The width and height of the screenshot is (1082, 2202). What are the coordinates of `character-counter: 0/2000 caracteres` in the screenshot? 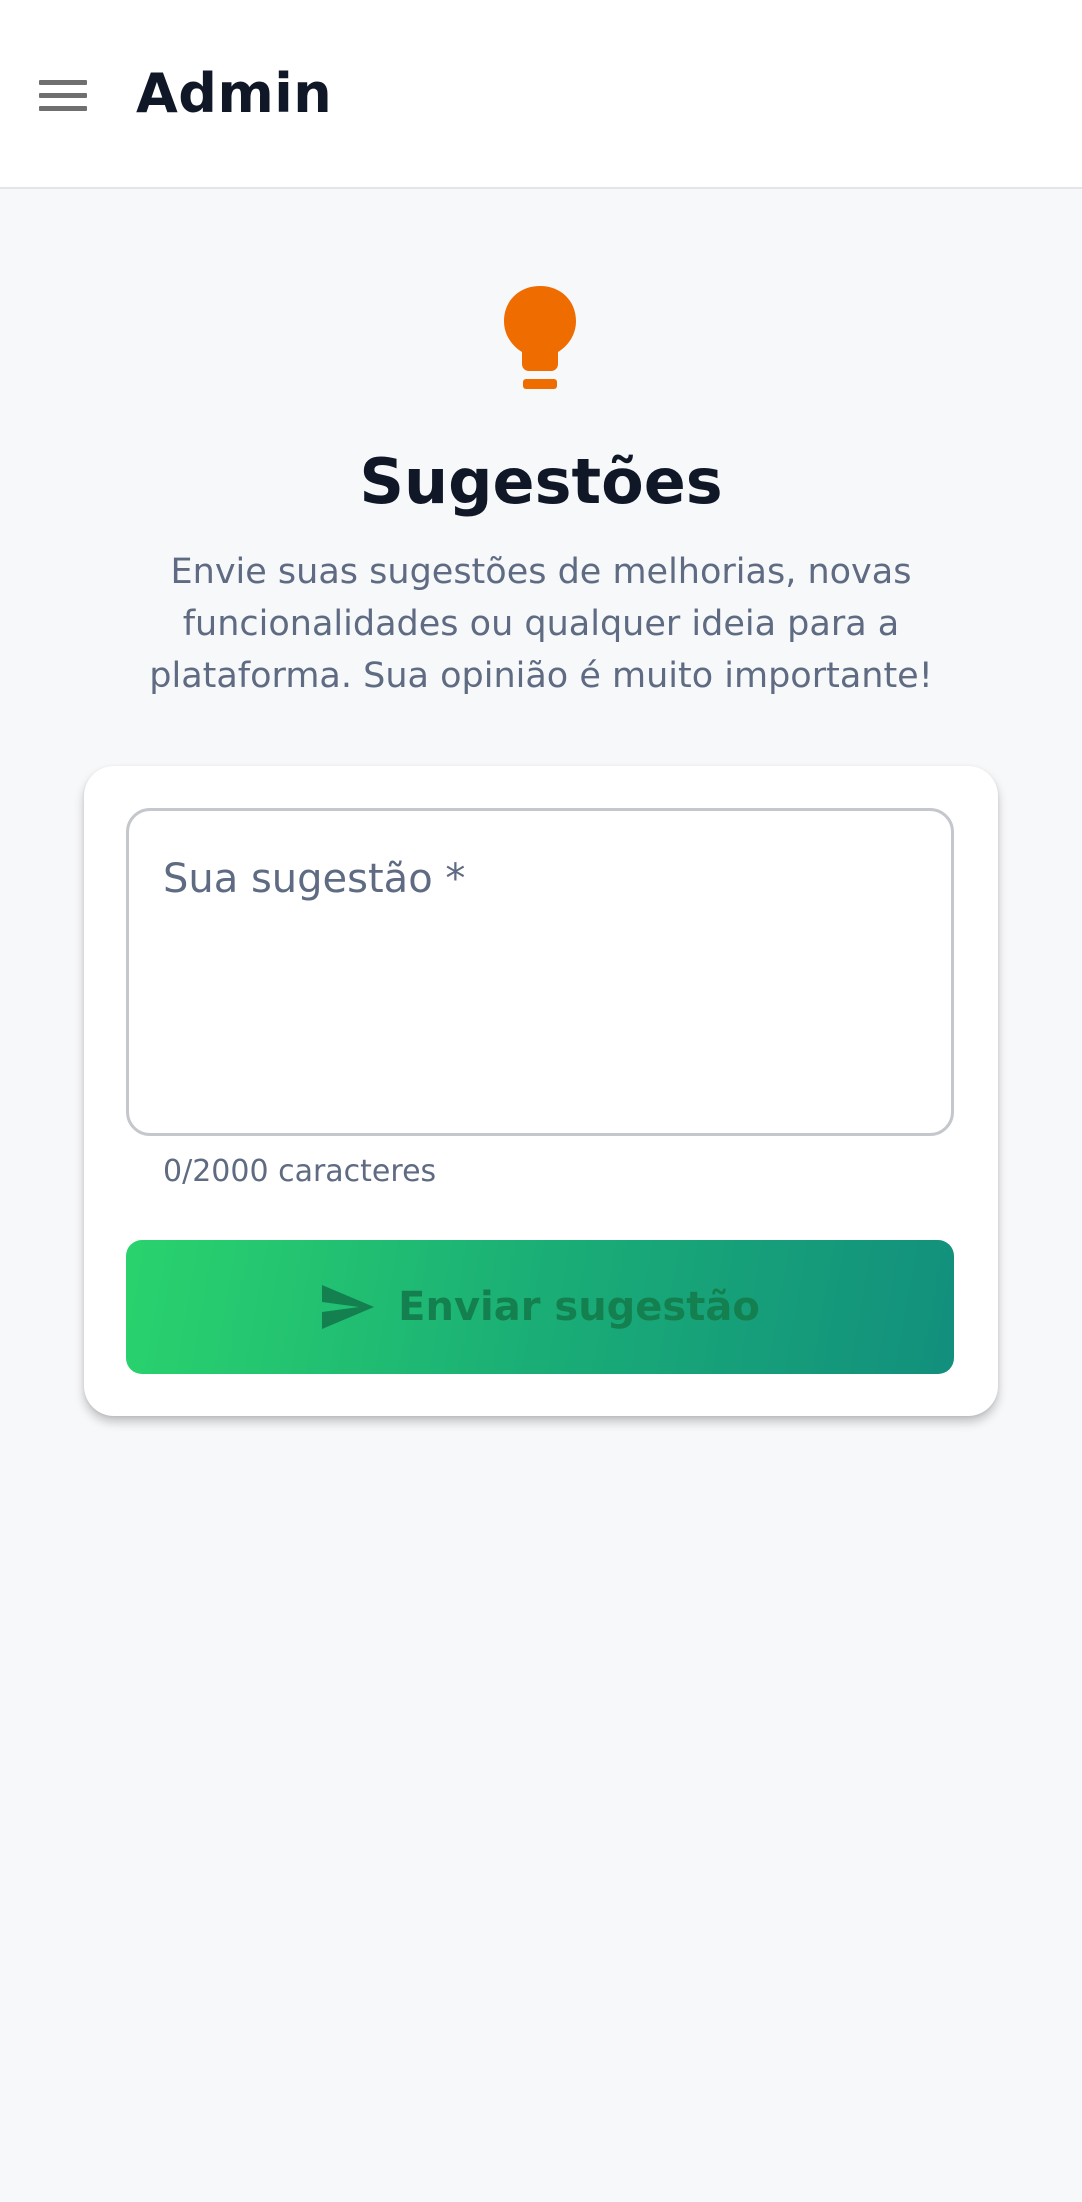 It's located at (300, 1171).